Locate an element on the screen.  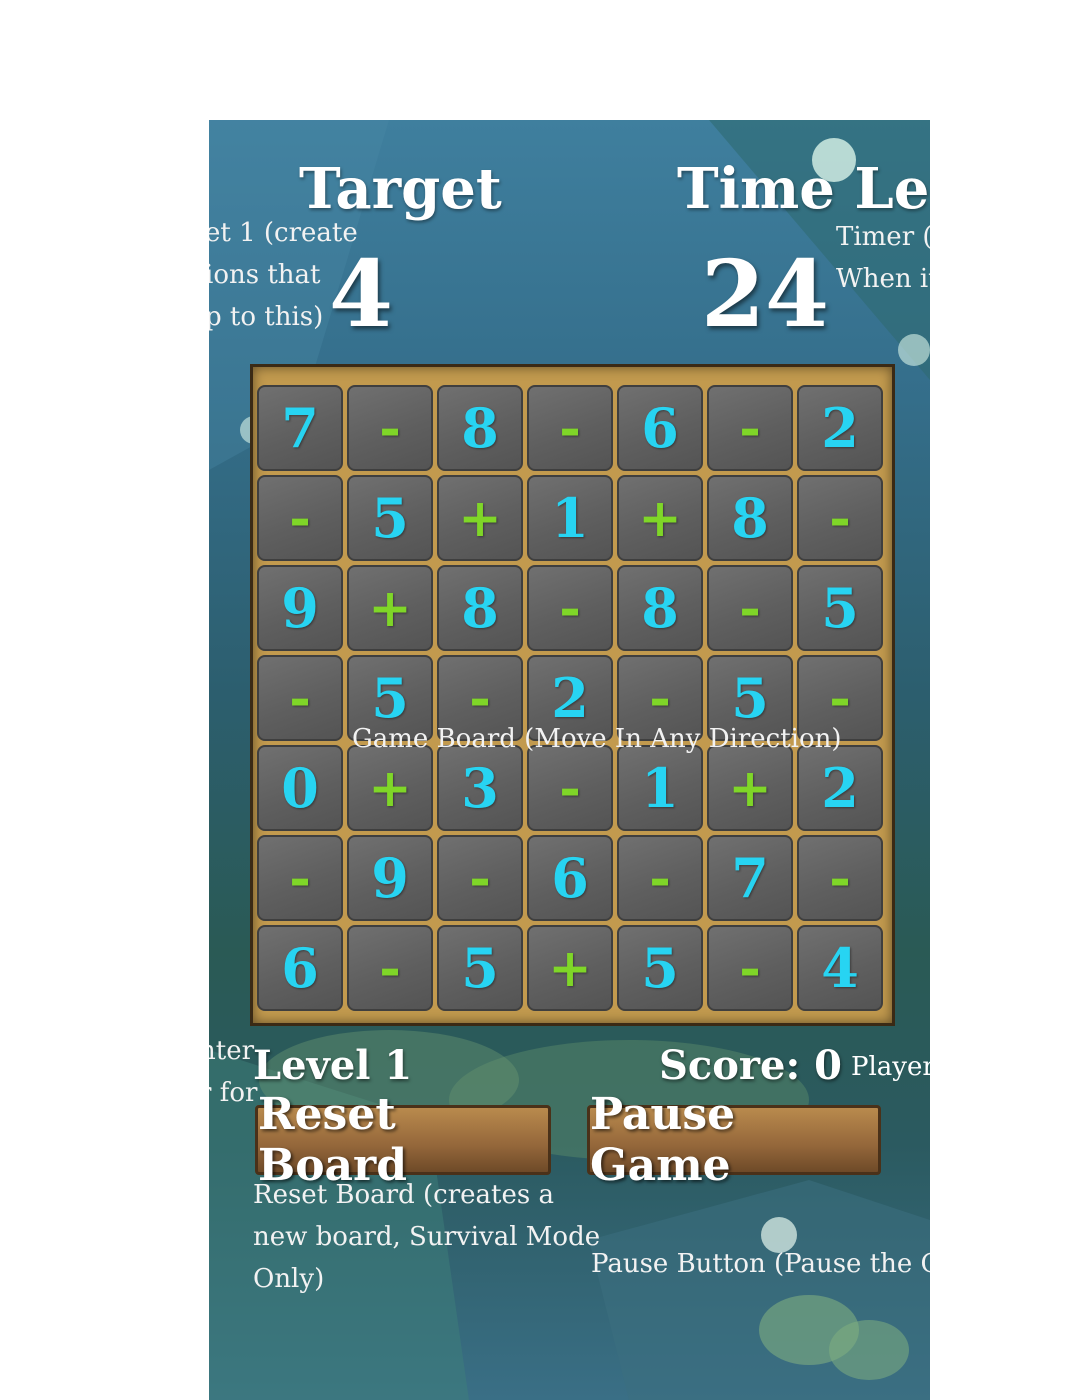
player-label: Player is located at coordinates (890, 1067).